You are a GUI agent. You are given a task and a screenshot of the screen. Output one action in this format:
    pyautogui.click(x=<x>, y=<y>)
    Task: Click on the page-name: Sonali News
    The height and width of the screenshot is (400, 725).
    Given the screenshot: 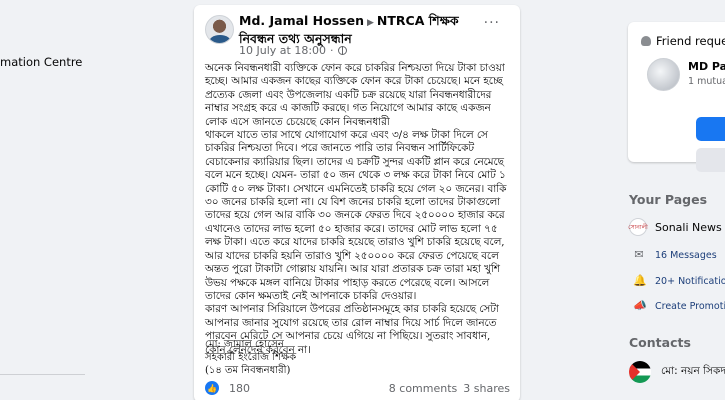 What is the action you would take?
    pyautogui.click(x=688, y=227)
    